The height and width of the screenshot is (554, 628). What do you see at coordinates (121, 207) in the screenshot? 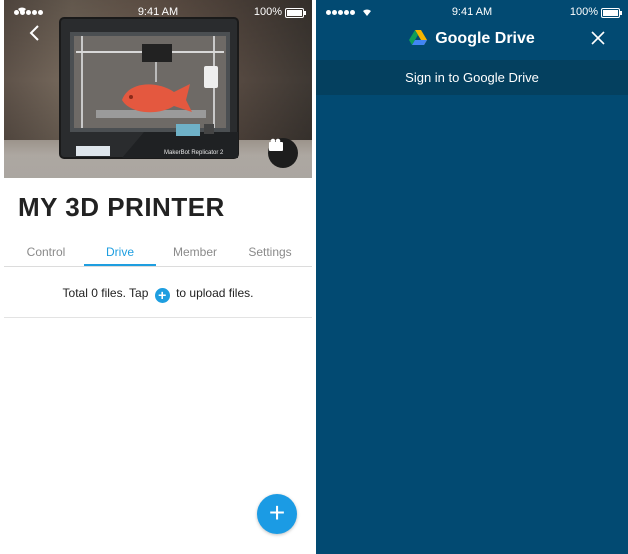
I see `page-title: MY 3D PRINTER` at bounding box center [121, 207].